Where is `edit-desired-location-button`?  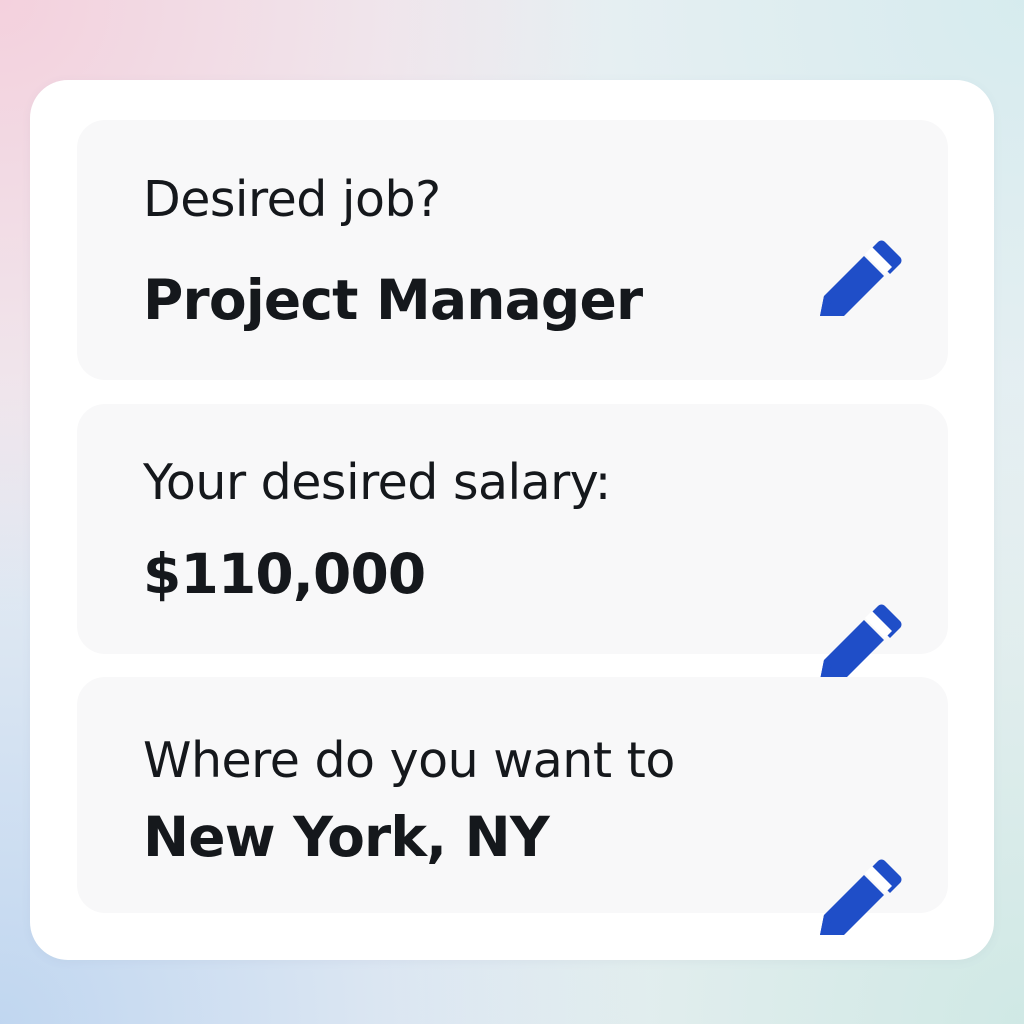
edit-desired-location-button is located at coordinates (859, 902).